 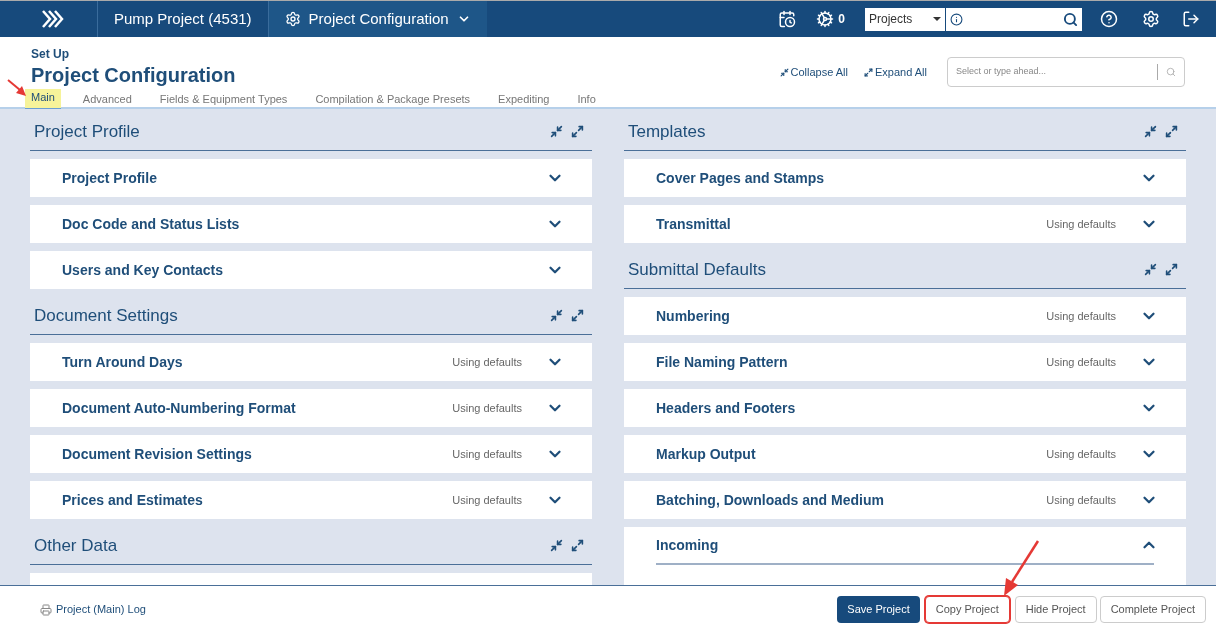 I want to click on accordion-row: Cover Pages and Stamps, so click(x=905, y=178).